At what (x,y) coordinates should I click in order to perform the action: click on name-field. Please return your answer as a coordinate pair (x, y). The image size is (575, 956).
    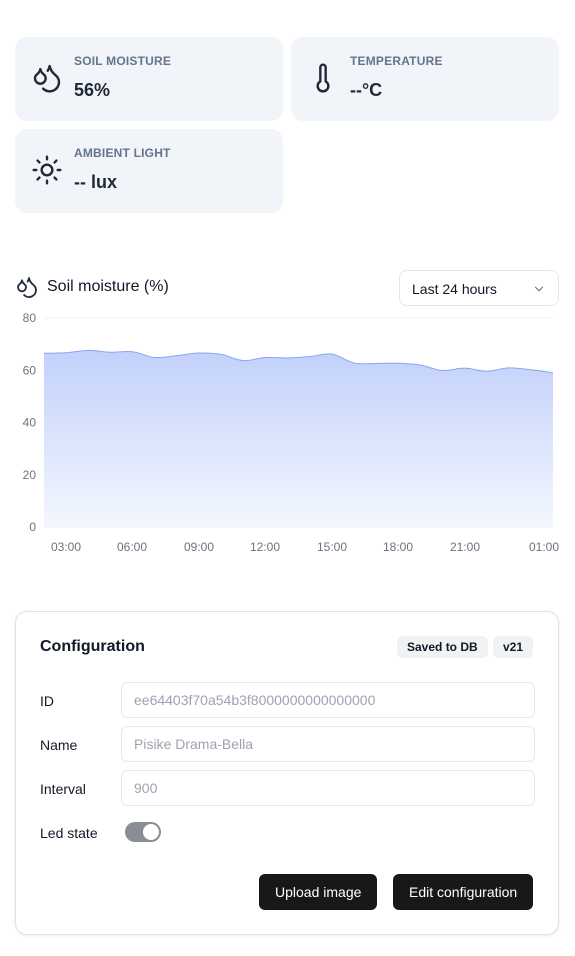
    Looking at the image, I should click on (328, 744).